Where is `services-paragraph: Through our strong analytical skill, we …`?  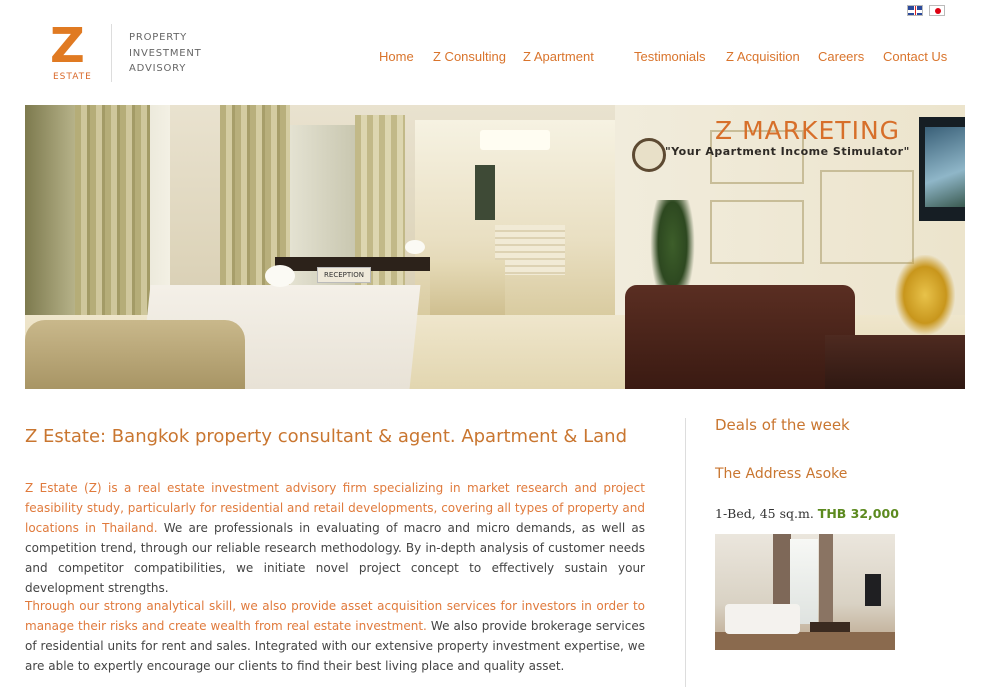
services-paragraph: Through our strong analytical skill, we … is located at coordinates (335, 636).